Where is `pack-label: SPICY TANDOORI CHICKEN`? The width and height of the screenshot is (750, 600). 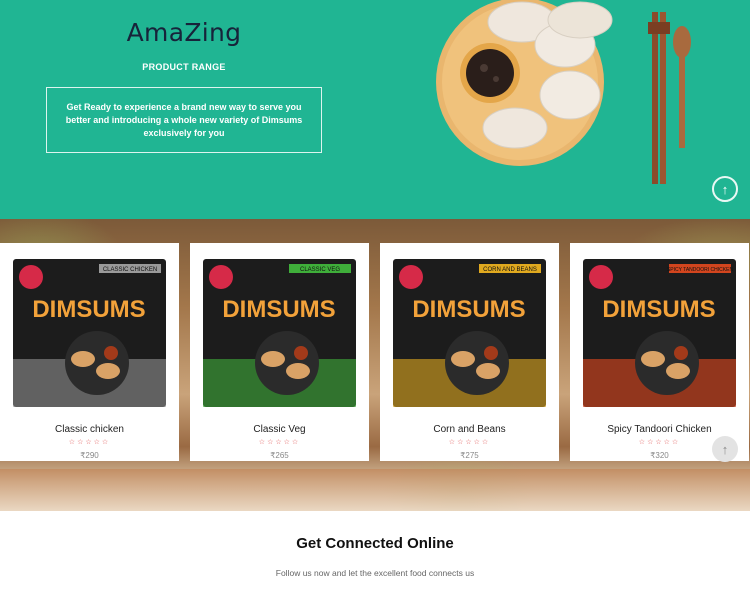
pack-label: SPICY TANDOORI CHICKEN is located at coordinates (700, 270).